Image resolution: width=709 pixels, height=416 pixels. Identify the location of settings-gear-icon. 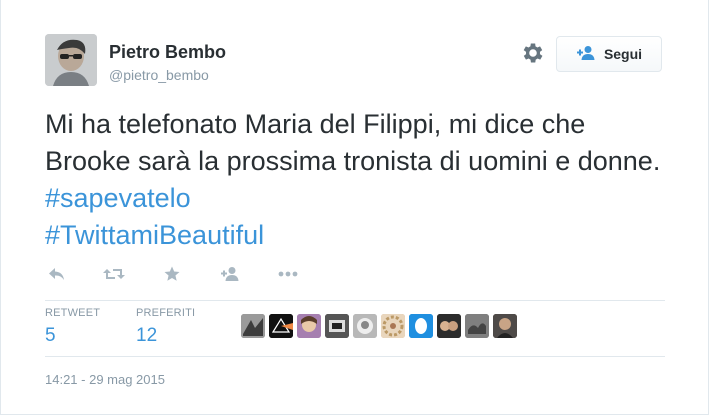
(533, 53).